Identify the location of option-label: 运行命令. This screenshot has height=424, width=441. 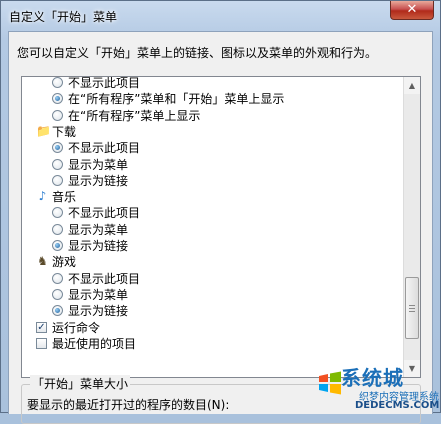
(76, 327).